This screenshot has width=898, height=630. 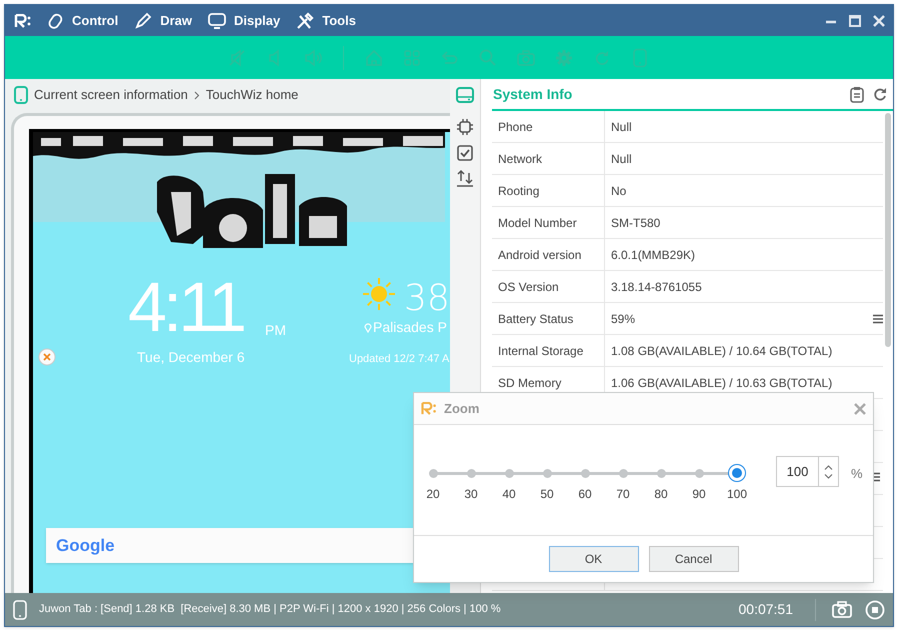 I want to click on stop-label: 30, so click(x=471, y=494).